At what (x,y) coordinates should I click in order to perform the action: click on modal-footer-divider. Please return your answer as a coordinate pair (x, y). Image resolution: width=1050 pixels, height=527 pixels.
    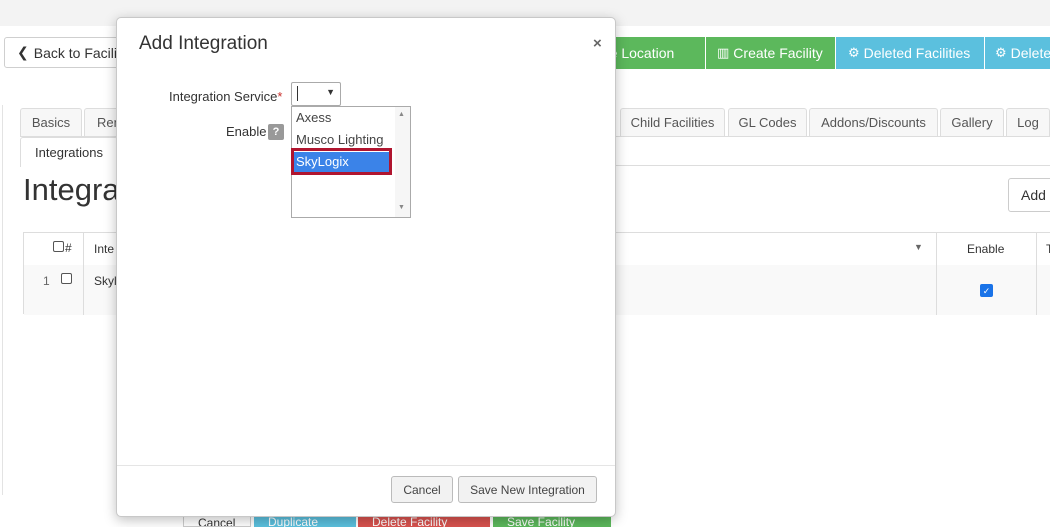
    Looking at the image, I should click on (366, 465).